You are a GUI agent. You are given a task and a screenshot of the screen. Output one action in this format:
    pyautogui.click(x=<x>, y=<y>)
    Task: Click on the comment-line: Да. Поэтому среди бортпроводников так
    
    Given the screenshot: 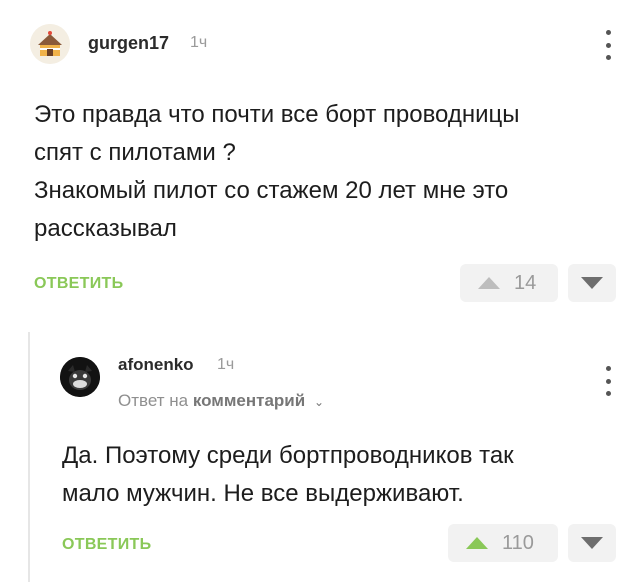 What is the action you would take?
    pyautogui.click(x=288, y=455)
    